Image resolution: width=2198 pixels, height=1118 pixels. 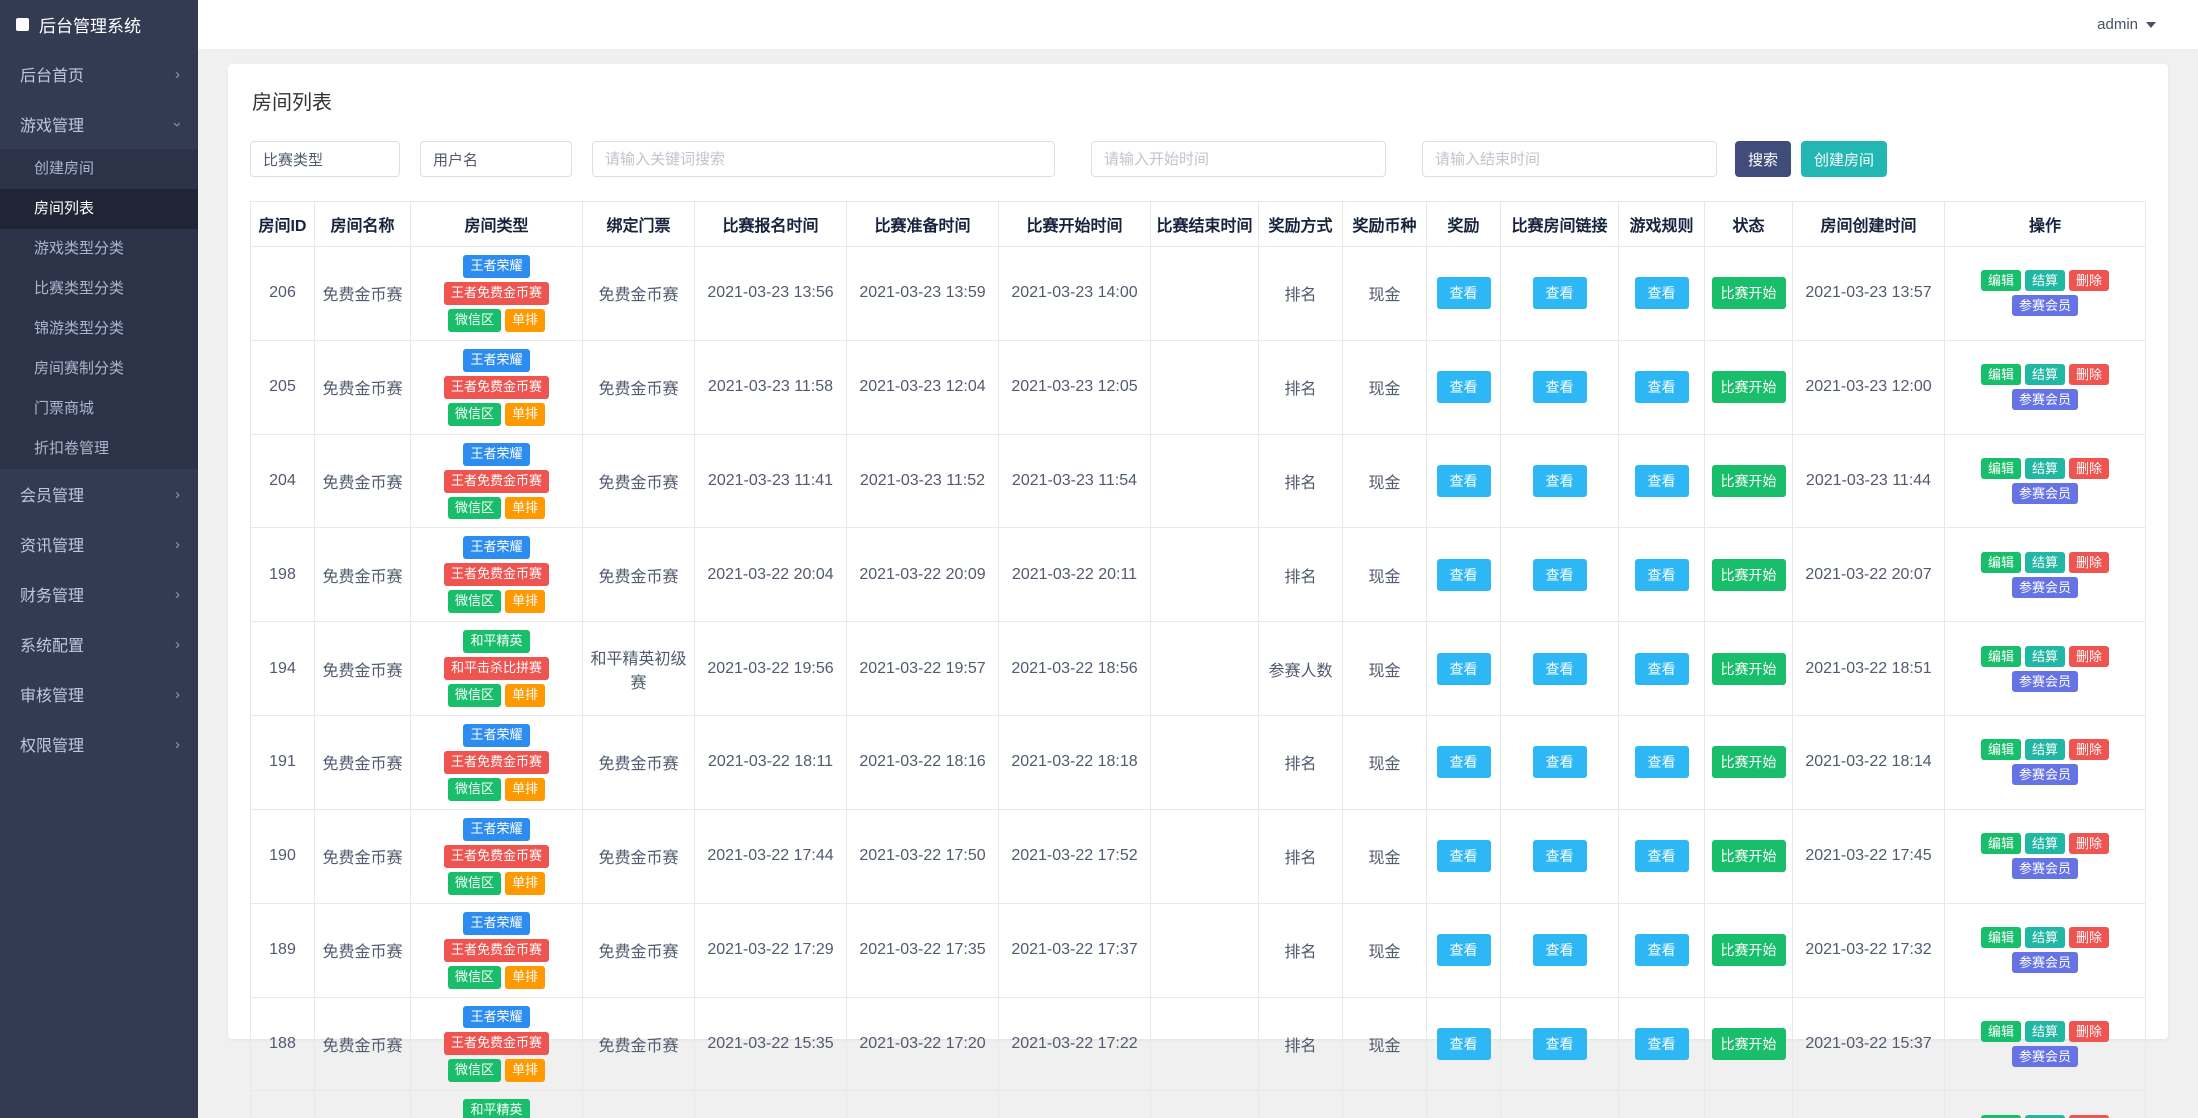 I want to click on create-room-button: 创建房间, so click(x=1844, y=159).